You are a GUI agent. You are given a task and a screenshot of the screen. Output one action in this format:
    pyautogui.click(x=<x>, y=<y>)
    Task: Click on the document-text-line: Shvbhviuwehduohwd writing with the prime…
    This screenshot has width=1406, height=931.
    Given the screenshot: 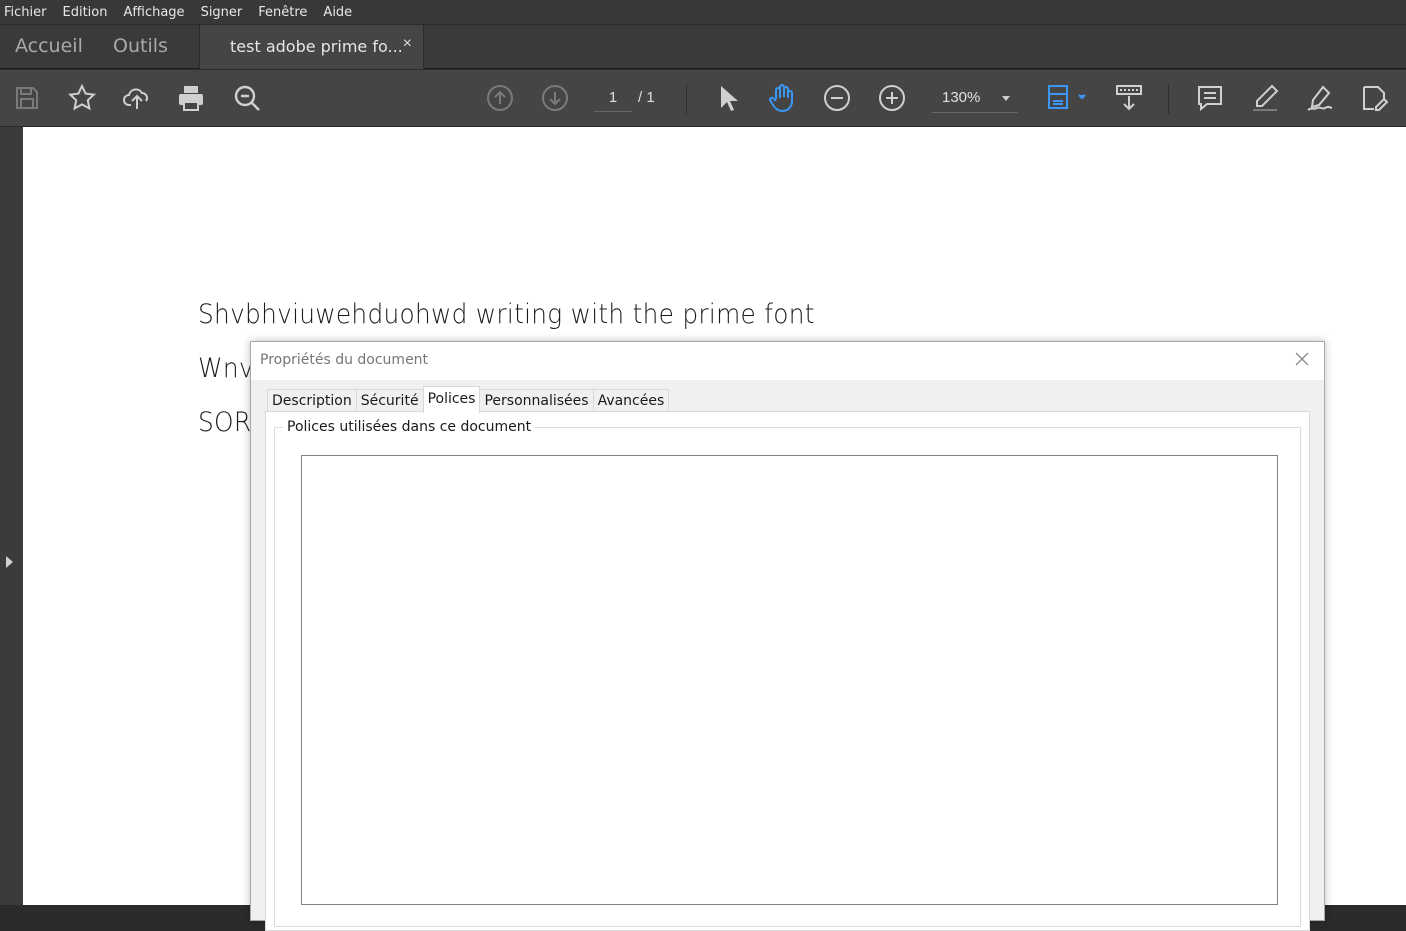 What is the action you would take?
    pyautogui.click(x=506, y=314)
    